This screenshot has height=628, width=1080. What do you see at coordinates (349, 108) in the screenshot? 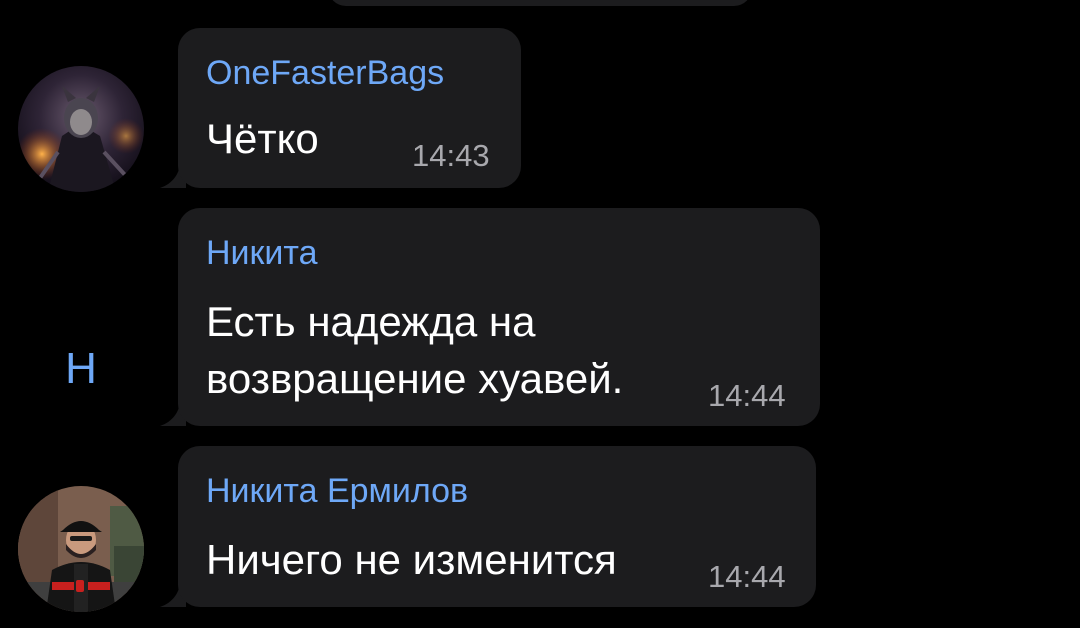
I see `message-bubble: OneFasterBags Чётко 14:43` at bounding box center [349, 108].